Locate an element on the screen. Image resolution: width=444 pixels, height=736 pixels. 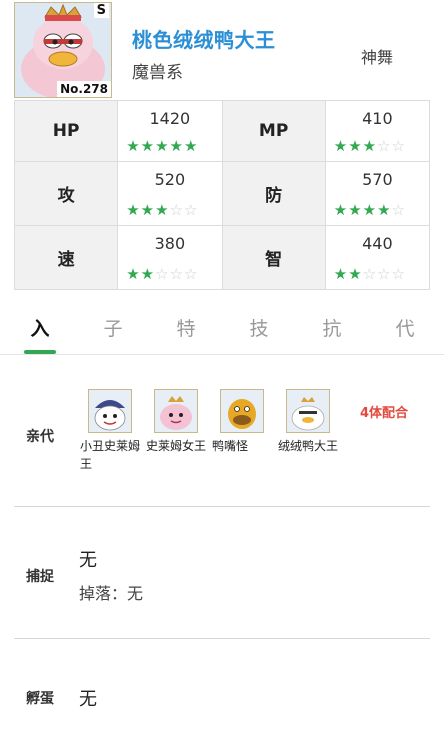
parent-name: 绒绒鸭大王 is located at coordinates (308, 446).